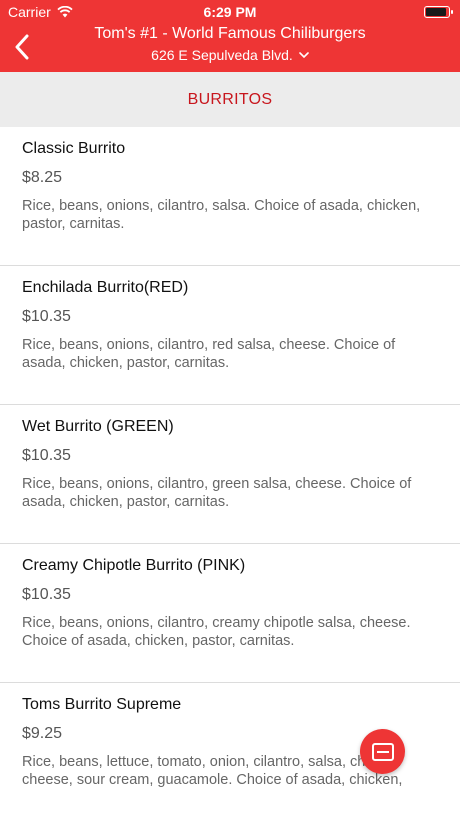 This screenshot has height=818, width=460. I want to click on order-icon, so click(382, 751).